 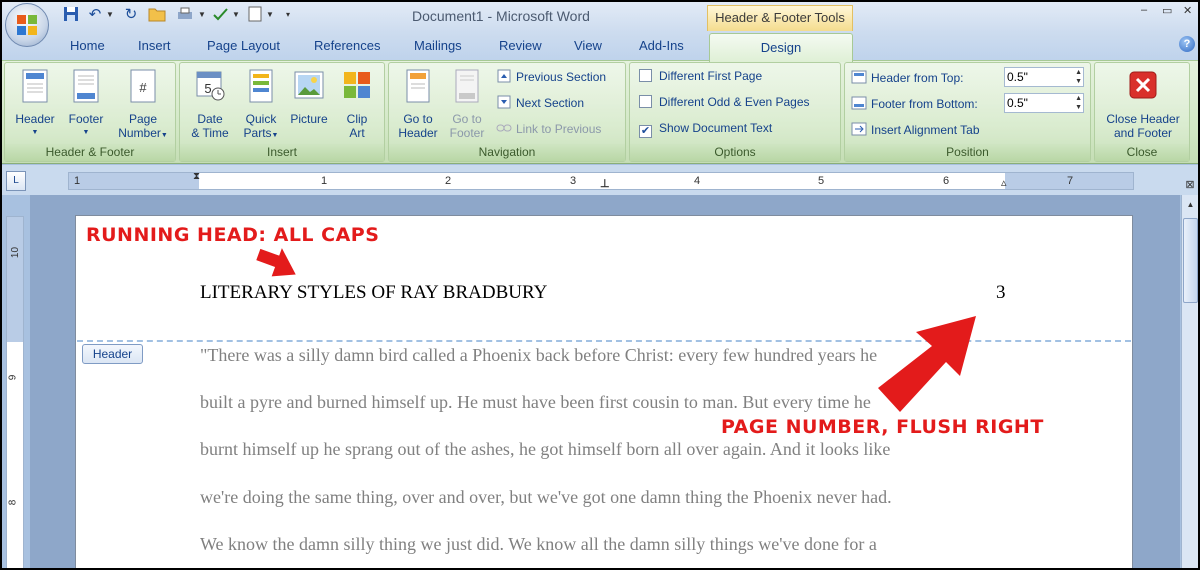 I want to click on footer-position-icon, so click(x=859, y=103).